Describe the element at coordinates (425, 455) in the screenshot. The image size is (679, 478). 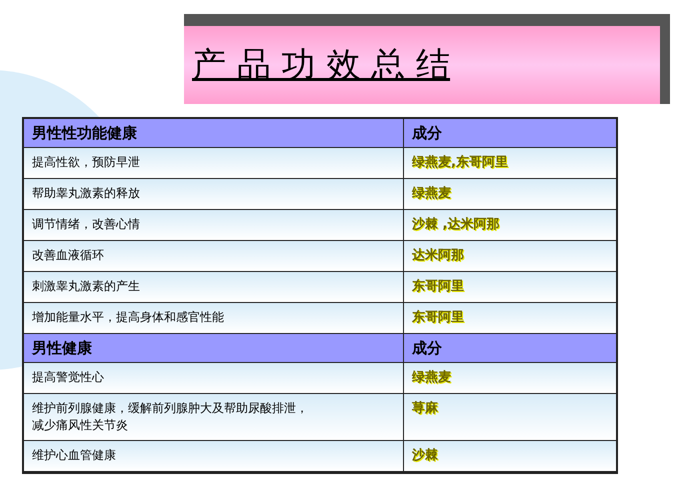
I see `ingredient-text: 沙棘` at that location.